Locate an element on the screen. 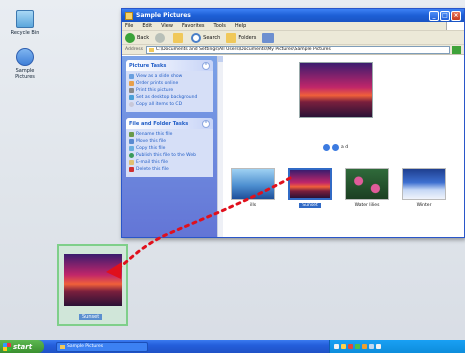 The width and height of the screenshot is (465, 353). forward-arrow-icon is located at coordinates (160, 37).